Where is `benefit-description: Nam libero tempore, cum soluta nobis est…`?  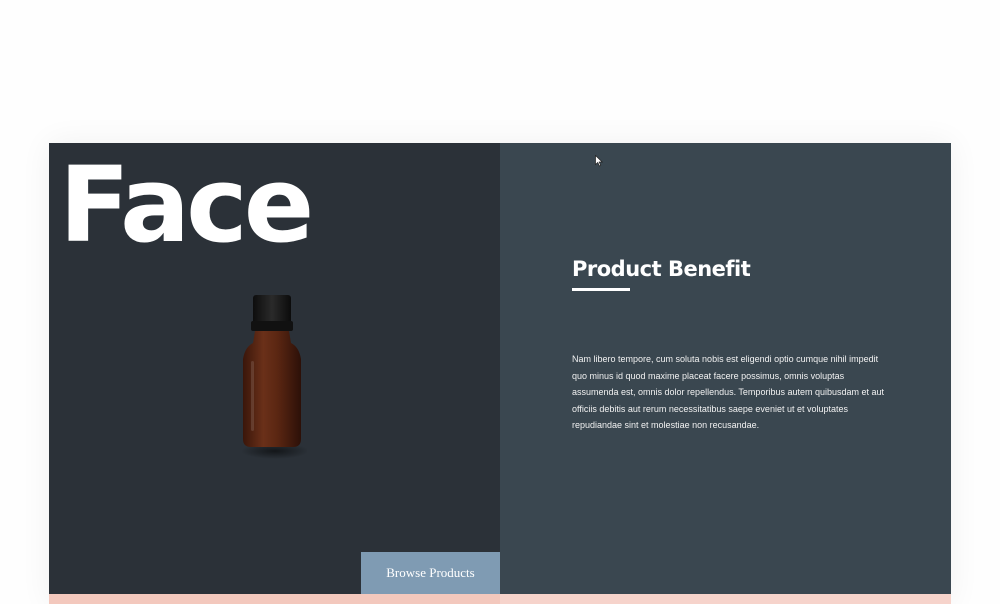 benefit-description: Nam libero tempore, cum soluta nobis est… is located at coordinates (728, 392).